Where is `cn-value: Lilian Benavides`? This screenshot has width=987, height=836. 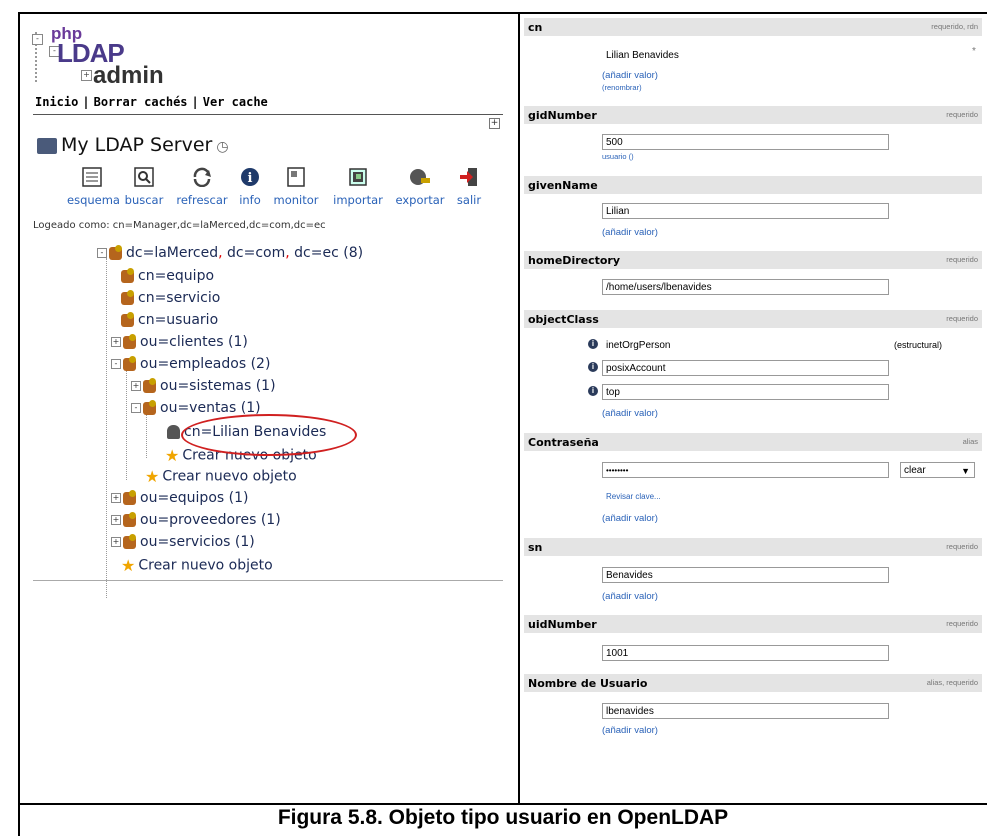
cn-value: Lilian Benavides is located at coordinates (642, 55).